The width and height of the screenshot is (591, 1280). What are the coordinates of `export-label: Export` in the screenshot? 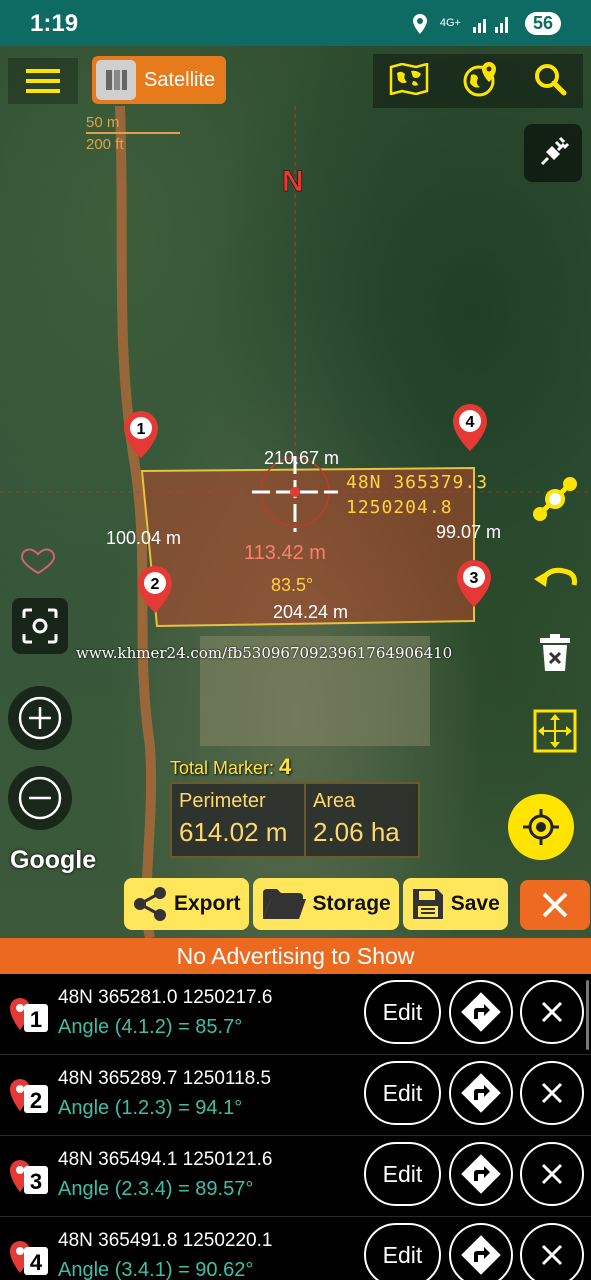 It's located at (207, 903).